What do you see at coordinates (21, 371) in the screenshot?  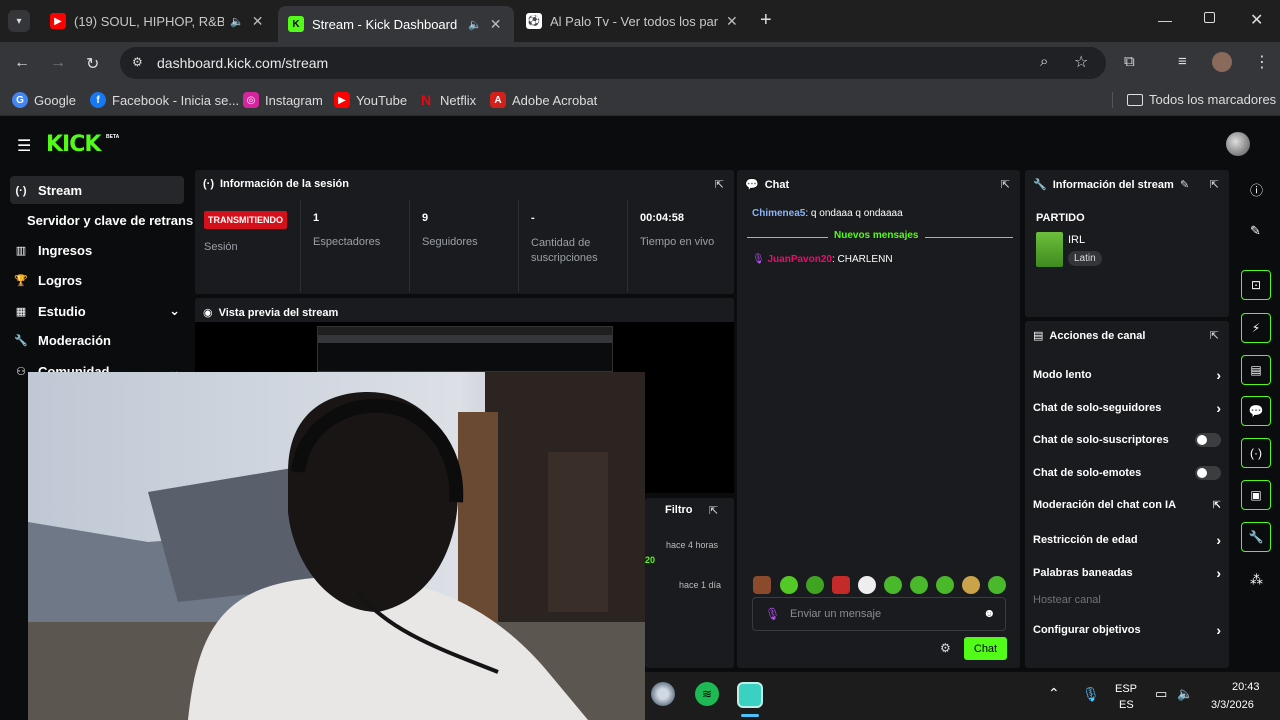 I see `community-icon: ⚇` at bounding box center [21, 371].